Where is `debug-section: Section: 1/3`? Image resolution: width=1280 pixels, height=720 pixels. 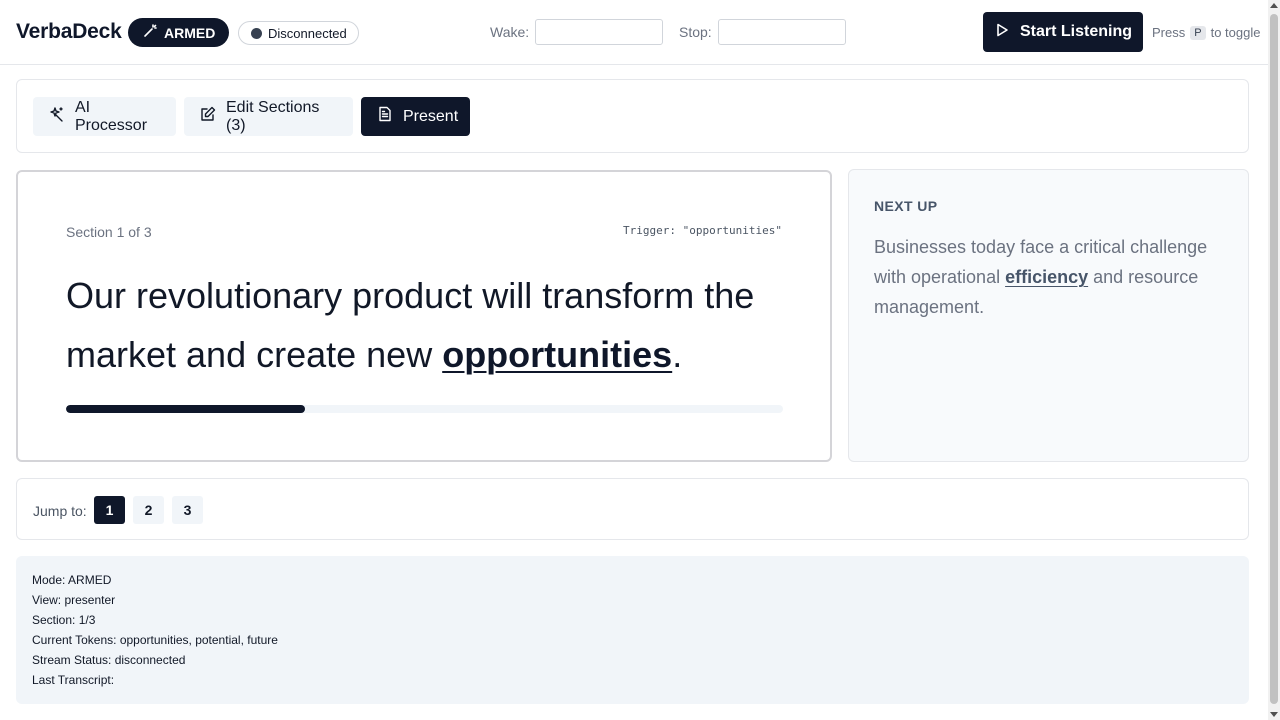
debug-section: Section: 1/3 is located at coordinates (64, 620).